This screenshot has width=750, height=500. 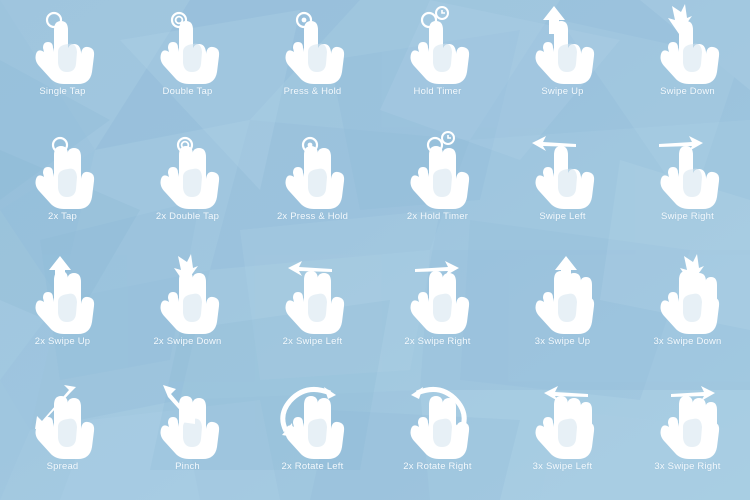 I want to click on gesture-cell: Single Tap, so click(x=62, y=62).